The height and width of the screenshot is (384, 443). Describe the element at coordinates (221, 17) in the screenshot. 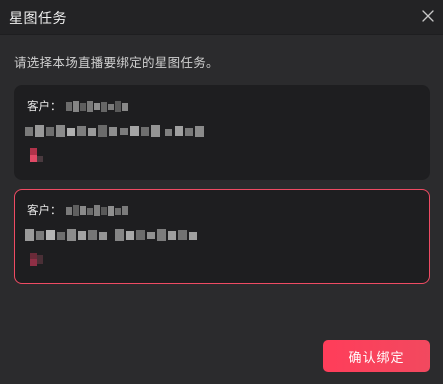

I see `dialog-header: 星图任务` at that location.